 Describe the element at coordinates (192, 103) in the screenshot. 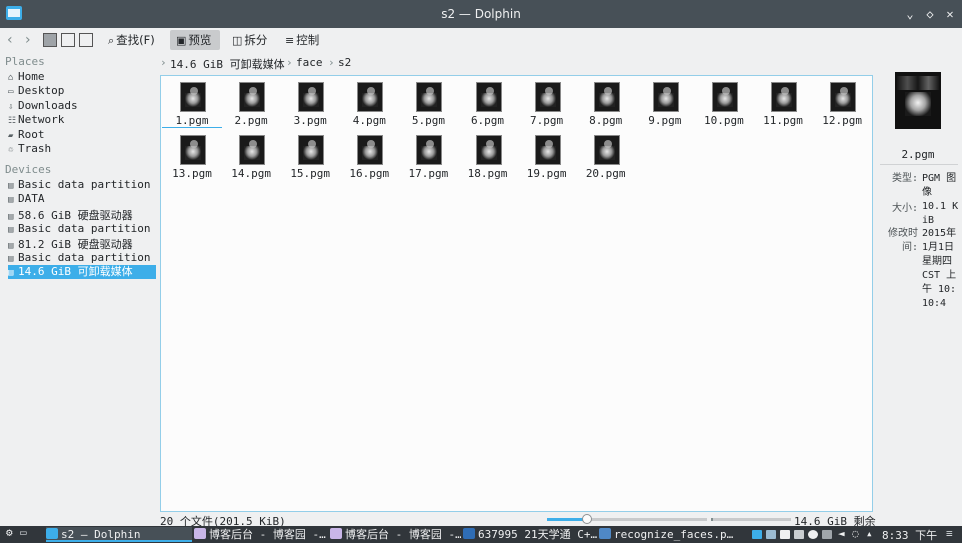

I see `file-item: 1.pgm` at that location.